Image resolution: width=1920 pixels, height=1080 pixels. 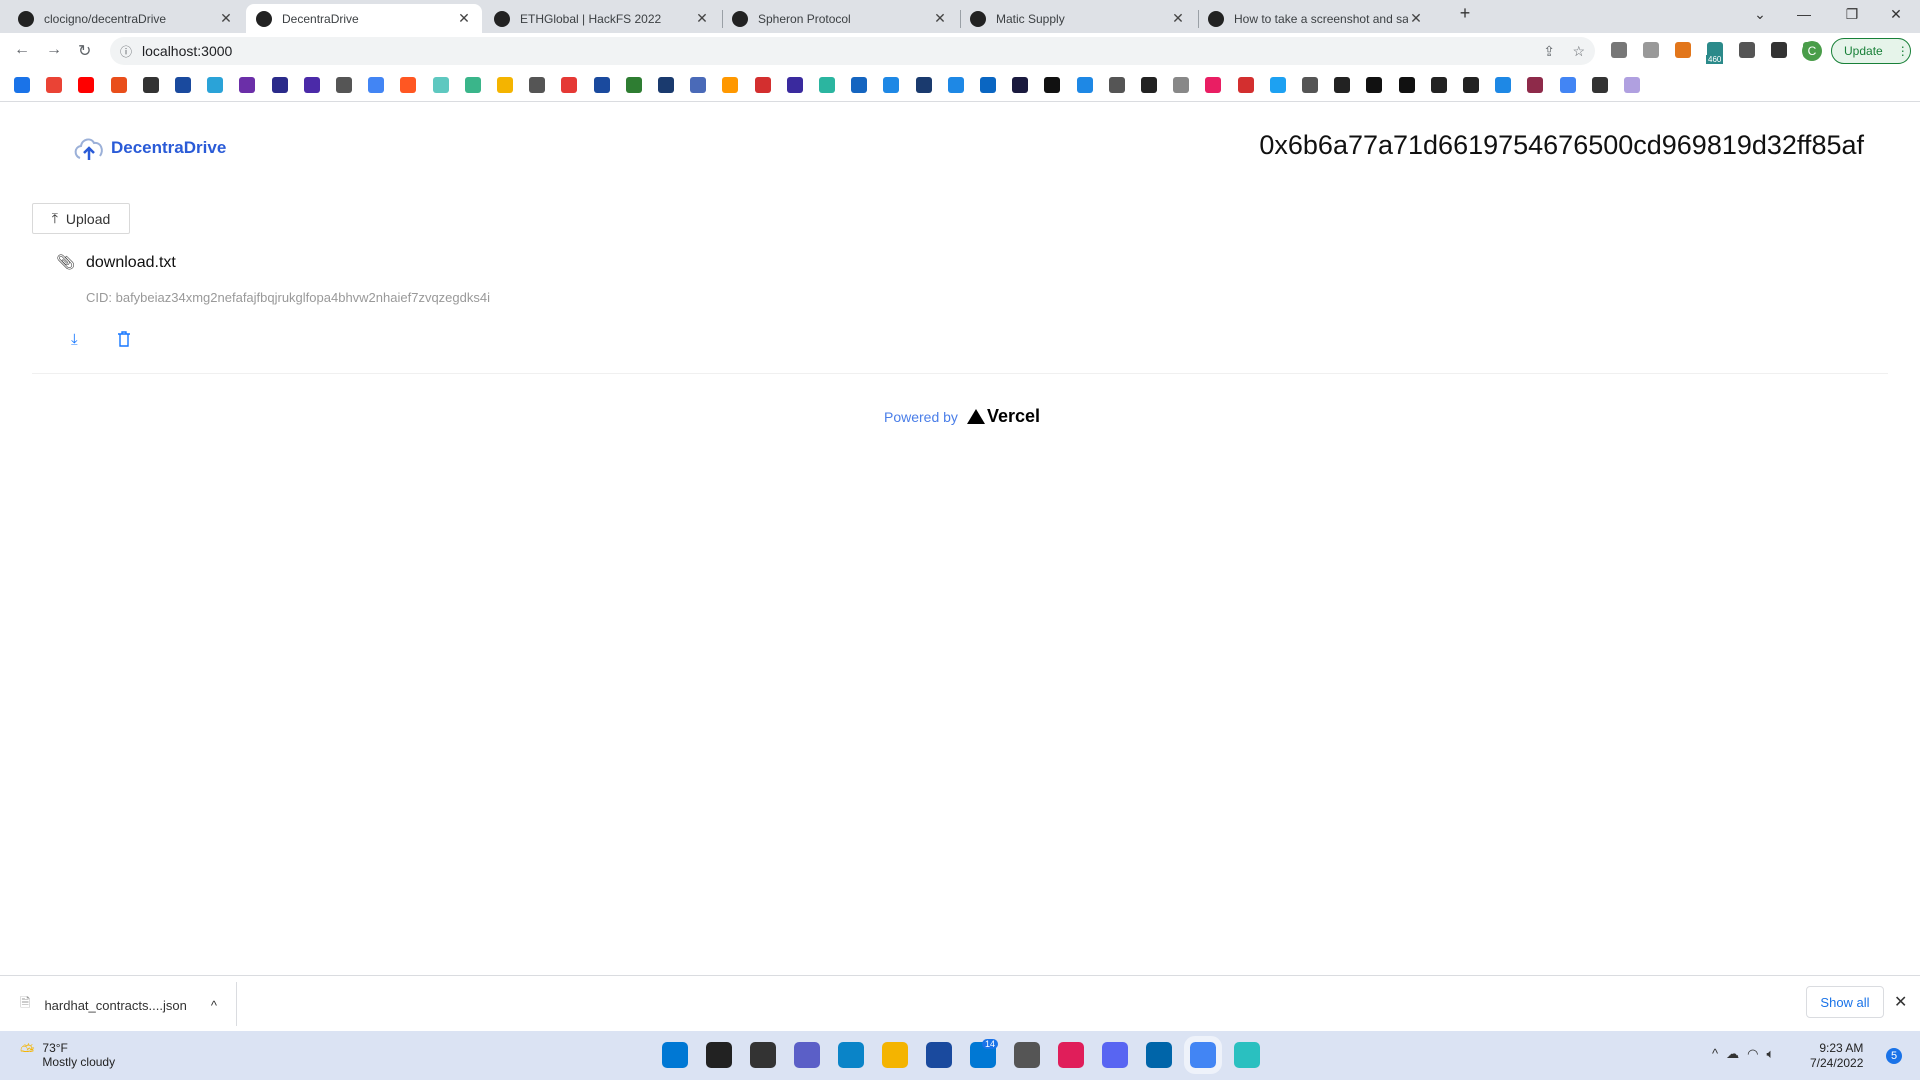 I want to click on system-tray: ^☁◠🔈︎, so click(x=1747, y=1054).